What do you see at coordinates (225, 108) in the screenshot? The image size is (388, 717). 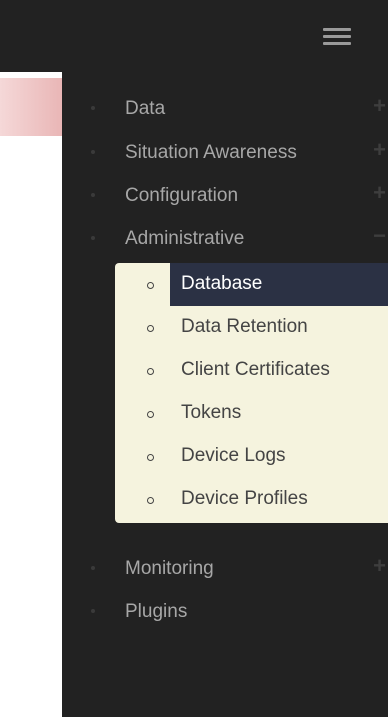 I see `sidebar-item-data: Data +` at bounding box center [225, 108].